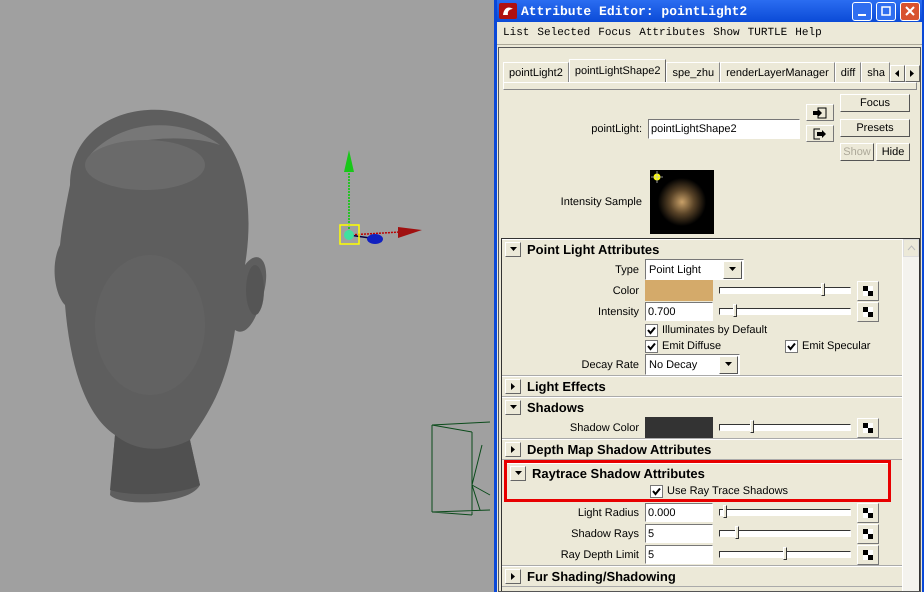  Describe the element at coordinates (593, 249) in the screenshot. I see `section-title: Point Light Attributes` at that location.